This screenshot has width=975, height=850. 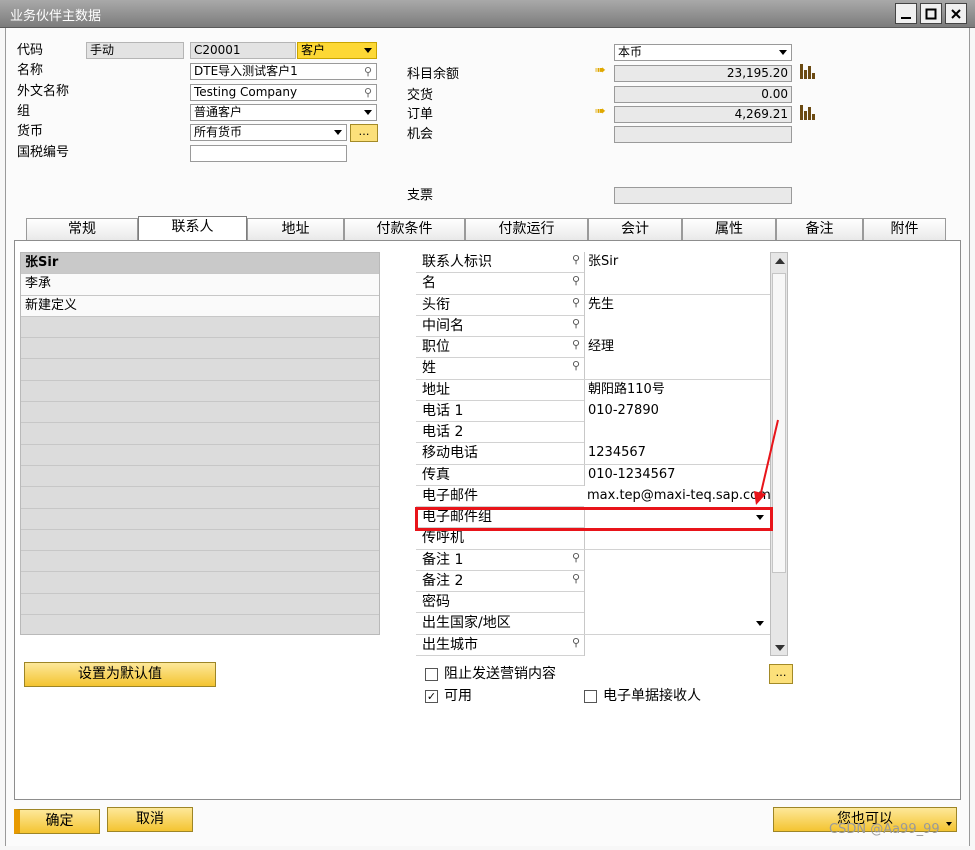 What do you see at coordinates (677, 411) in the screenshot?
I see `phone-1-field: 010-27890` at bounding box center [677, 411].